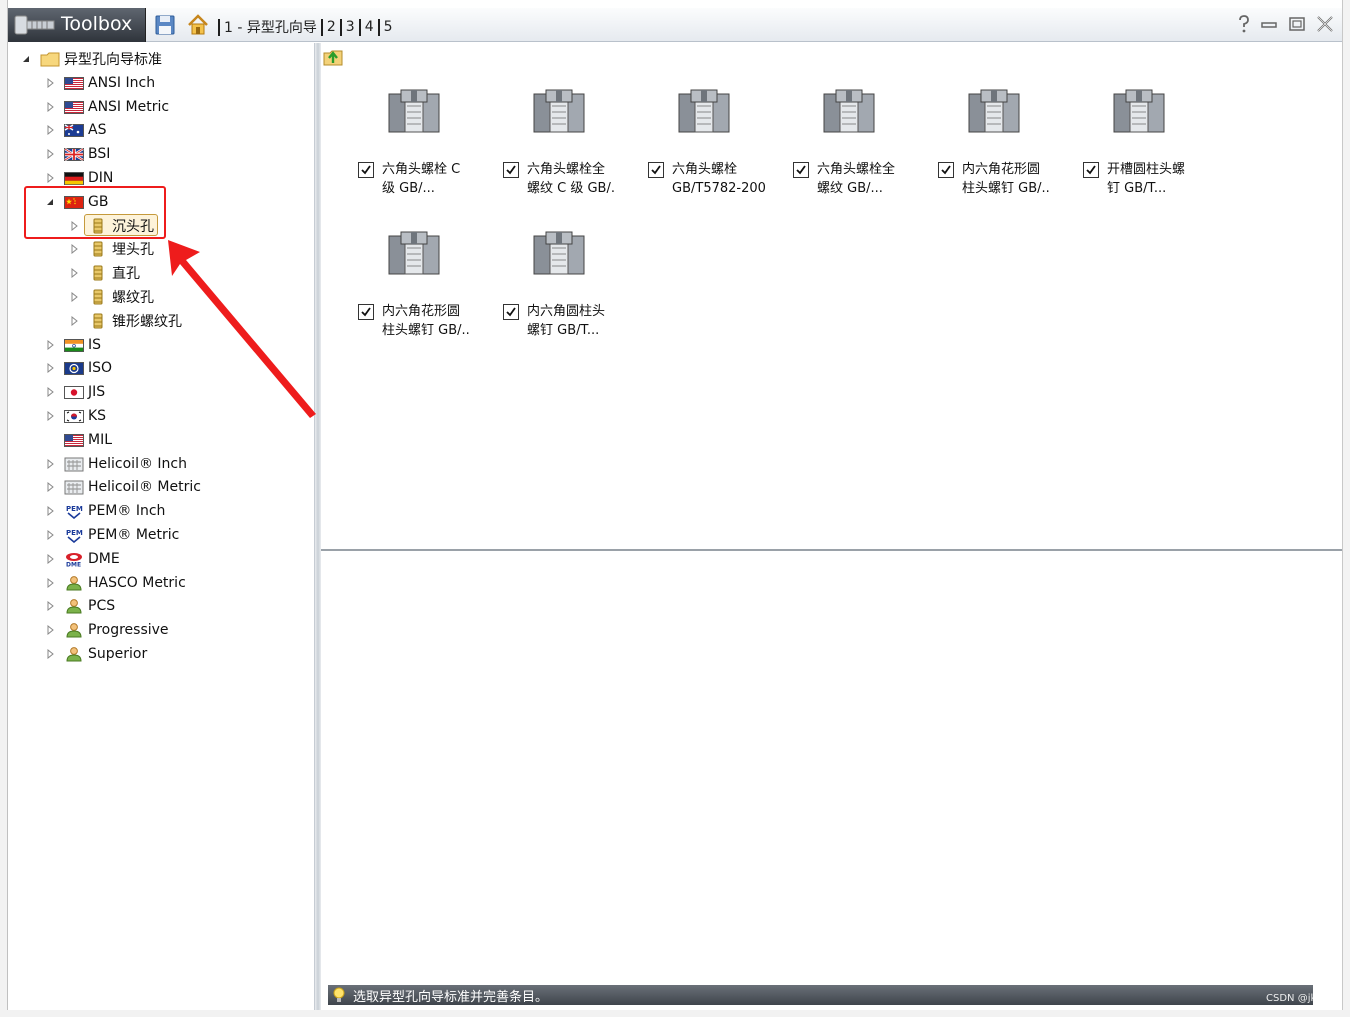 This screenshot has width=1350, height=1017. What do you see at coordinates (74, 393) in the screenshot?
I see `jp-flag-icon` at bounding box center [74, 393].